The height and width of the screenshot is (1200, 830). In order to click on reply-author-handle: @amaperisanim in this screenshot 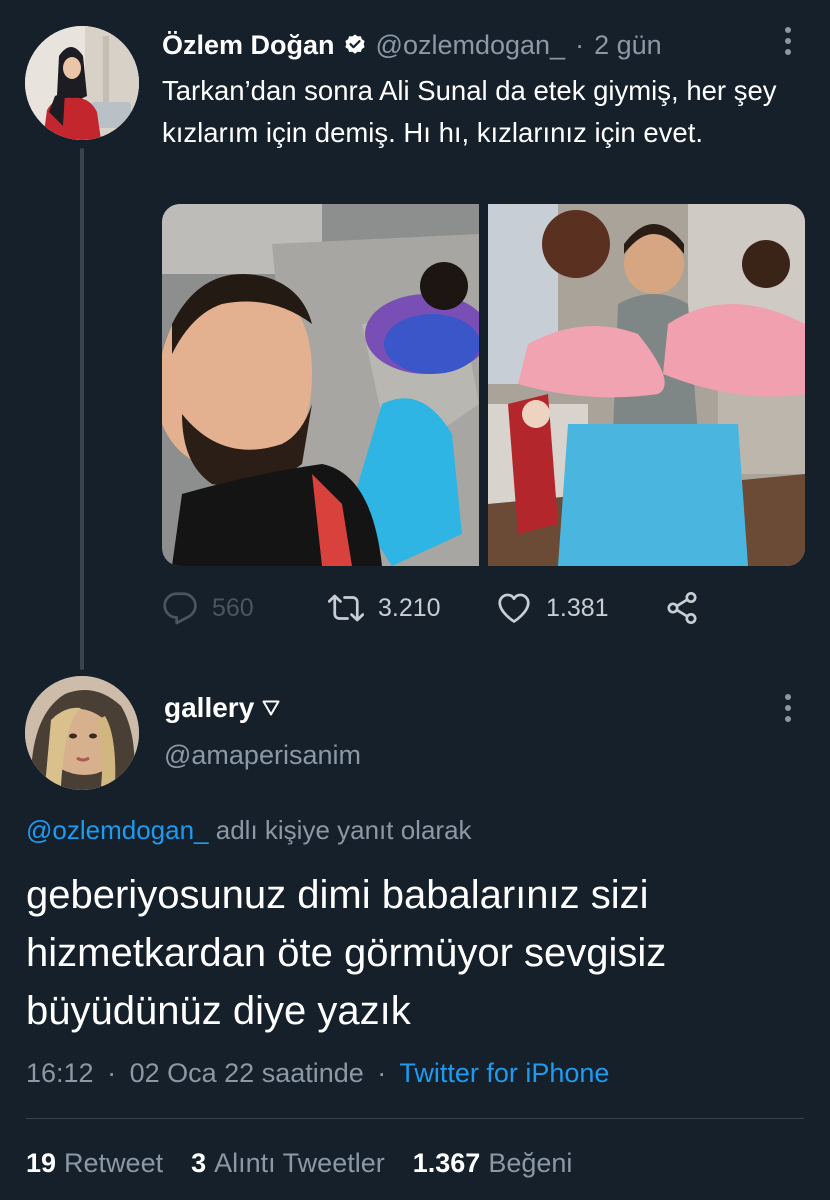, I will do `click(262, 755)`.